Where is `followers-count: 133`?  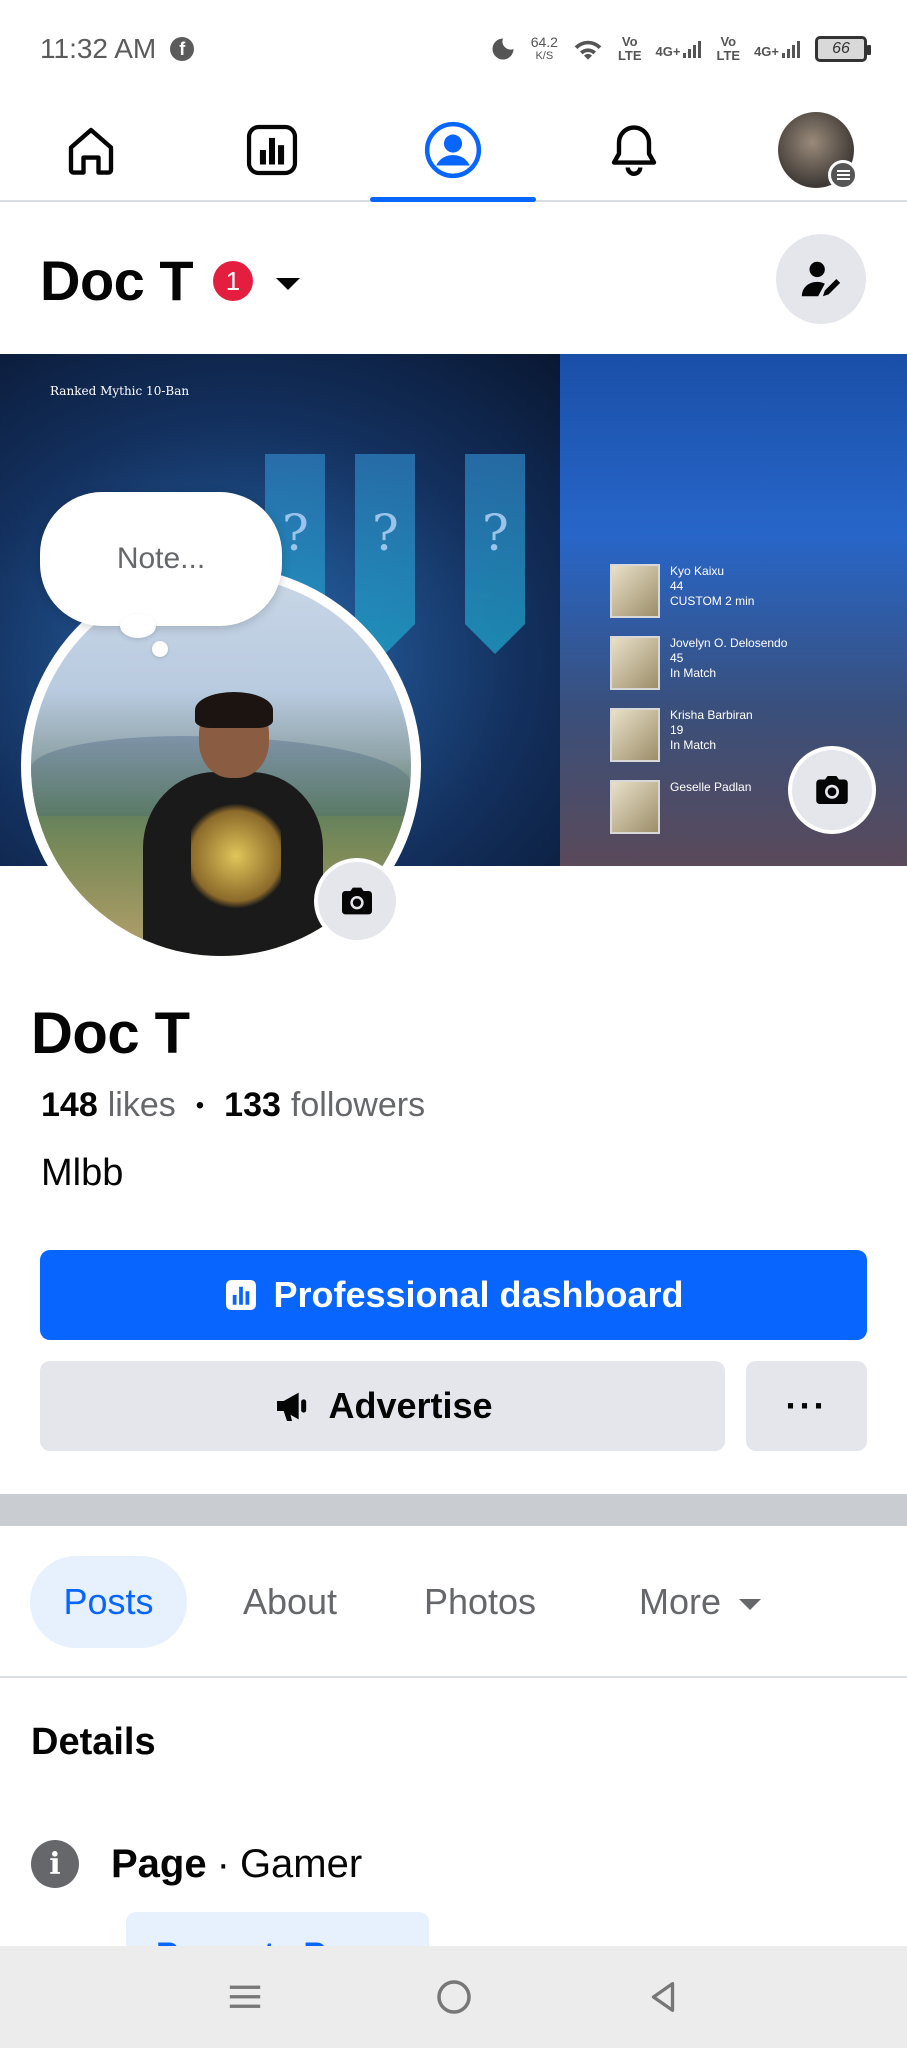 followers-count: 133 is located at coordinates (252, 1105).